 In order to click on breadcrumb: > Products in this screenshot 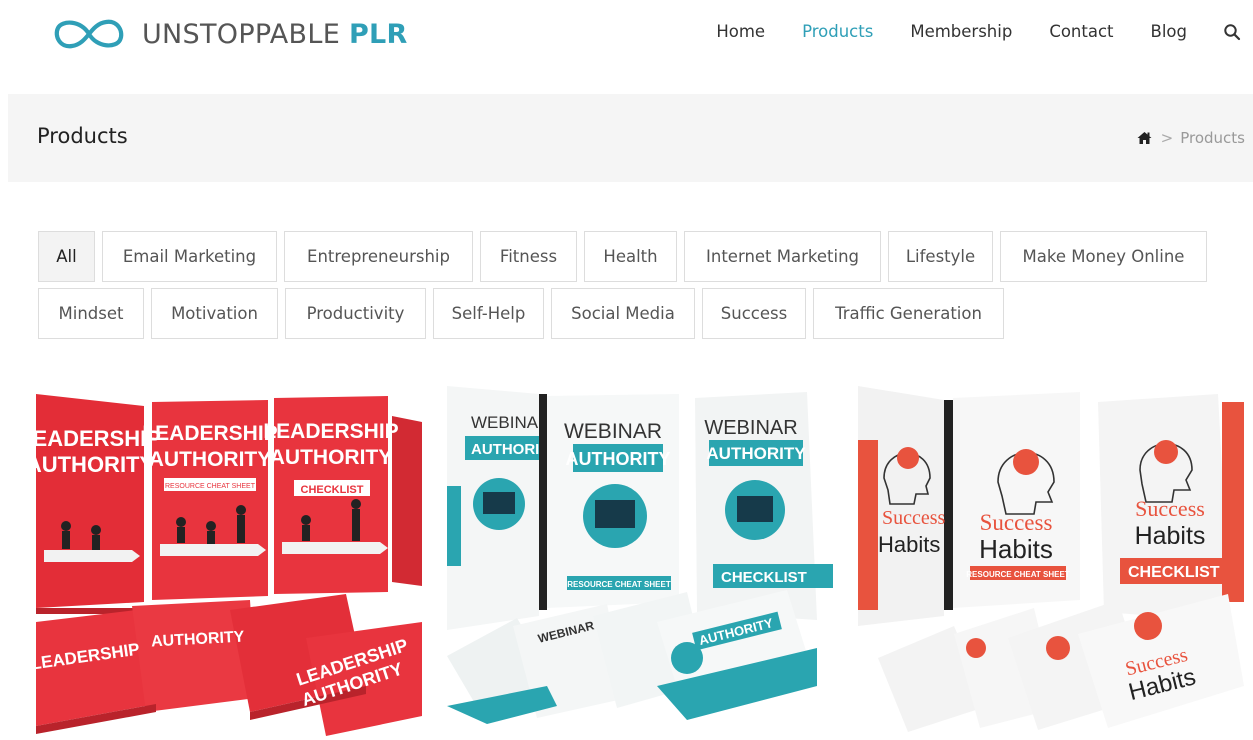, I will do `click(1191, 138)`.